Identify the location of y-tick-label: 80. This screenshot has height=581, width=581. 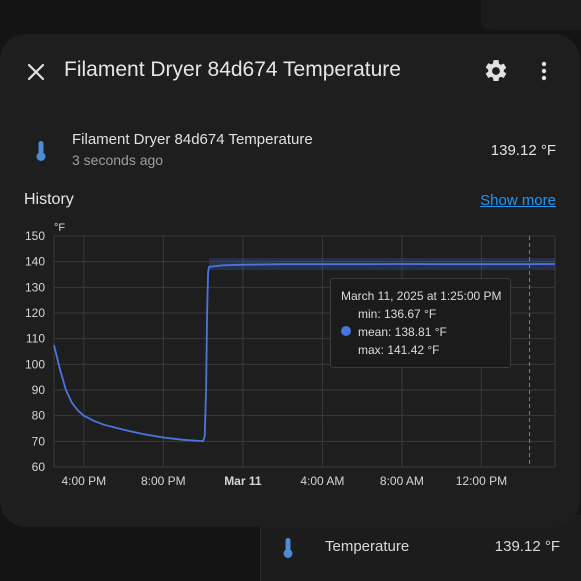
(39, 416).